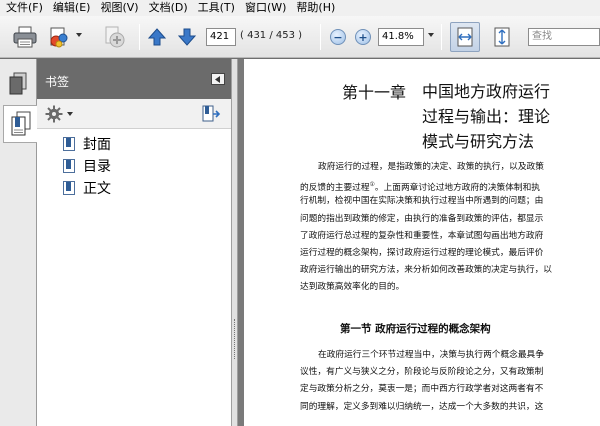 The width and height of the screenshot is (600, 426). What do you see at coordinates (422, 235) in the screenshot?
I see `text-line: 了政府运行总过程的复杂性和重要性，本章试图勾画出地方政府` at bounding box center [422, 235].